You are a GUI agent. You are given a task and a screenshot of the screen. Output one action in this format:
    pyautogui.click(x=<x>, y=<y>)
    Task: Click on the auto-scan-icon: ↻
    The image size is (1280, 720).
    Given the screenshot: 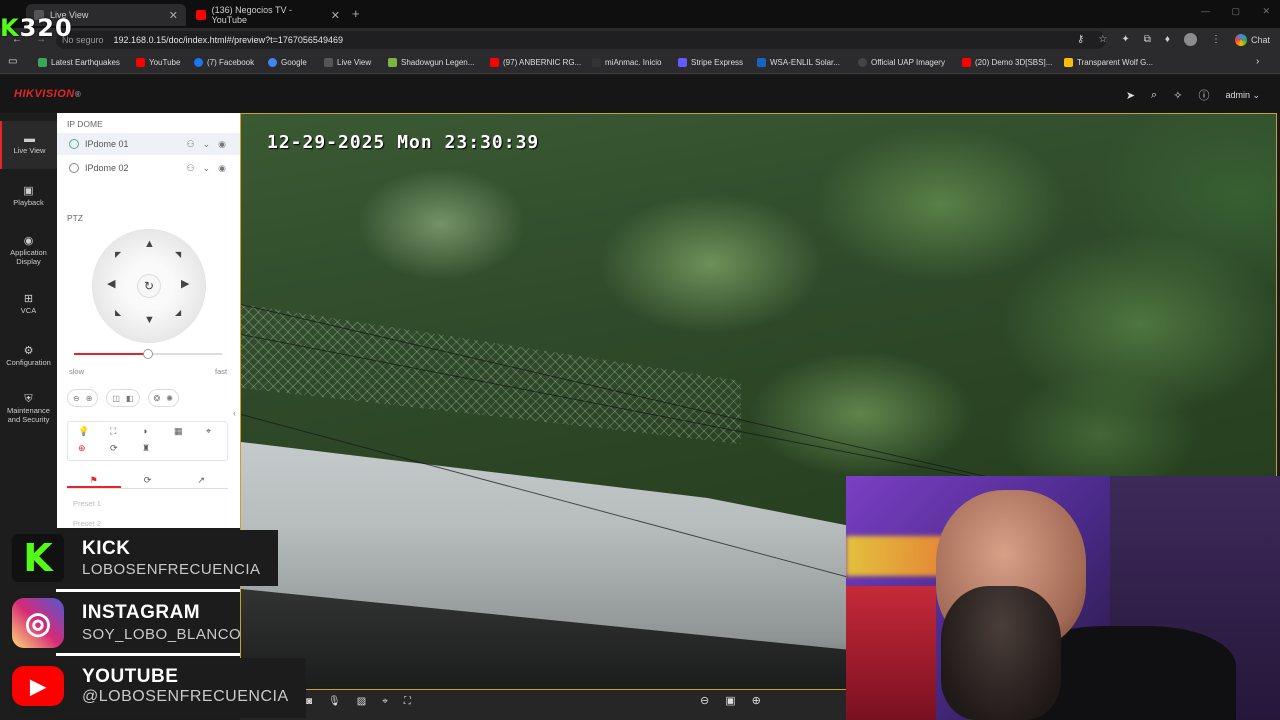 What is the action you would take?
    pyautogui.click(x=149, y=286)
    